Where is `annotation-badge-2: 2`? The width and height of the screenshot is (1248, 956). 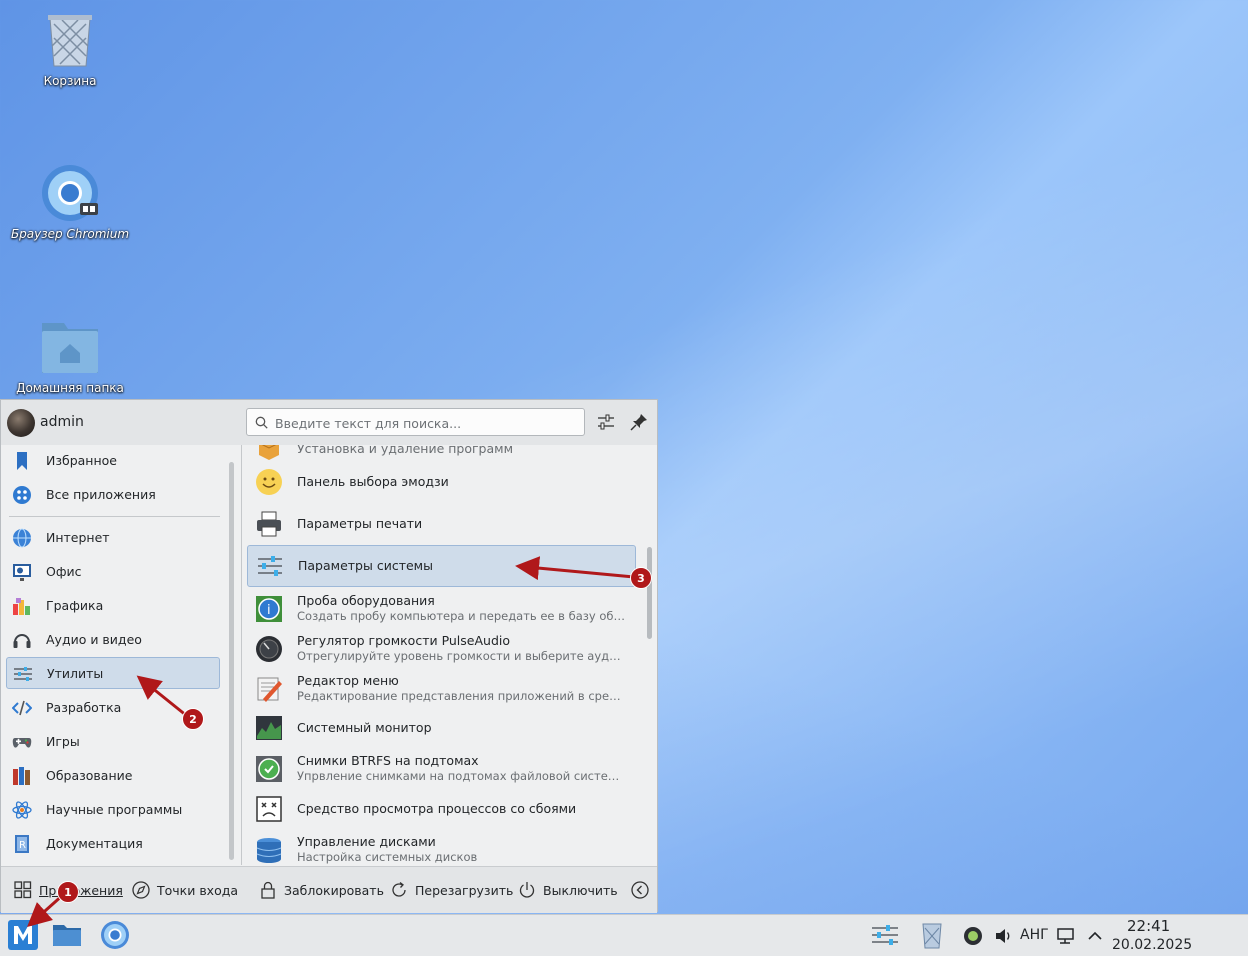 annotation-badge-2: 2 is located at coordinates (193, 719).